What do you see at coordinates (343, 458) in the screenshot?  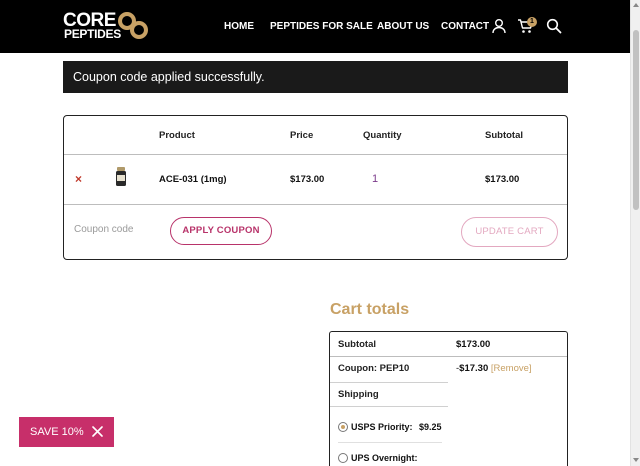 I see `shipping-radio-ups-overnight` at bounding box center [343, 458].